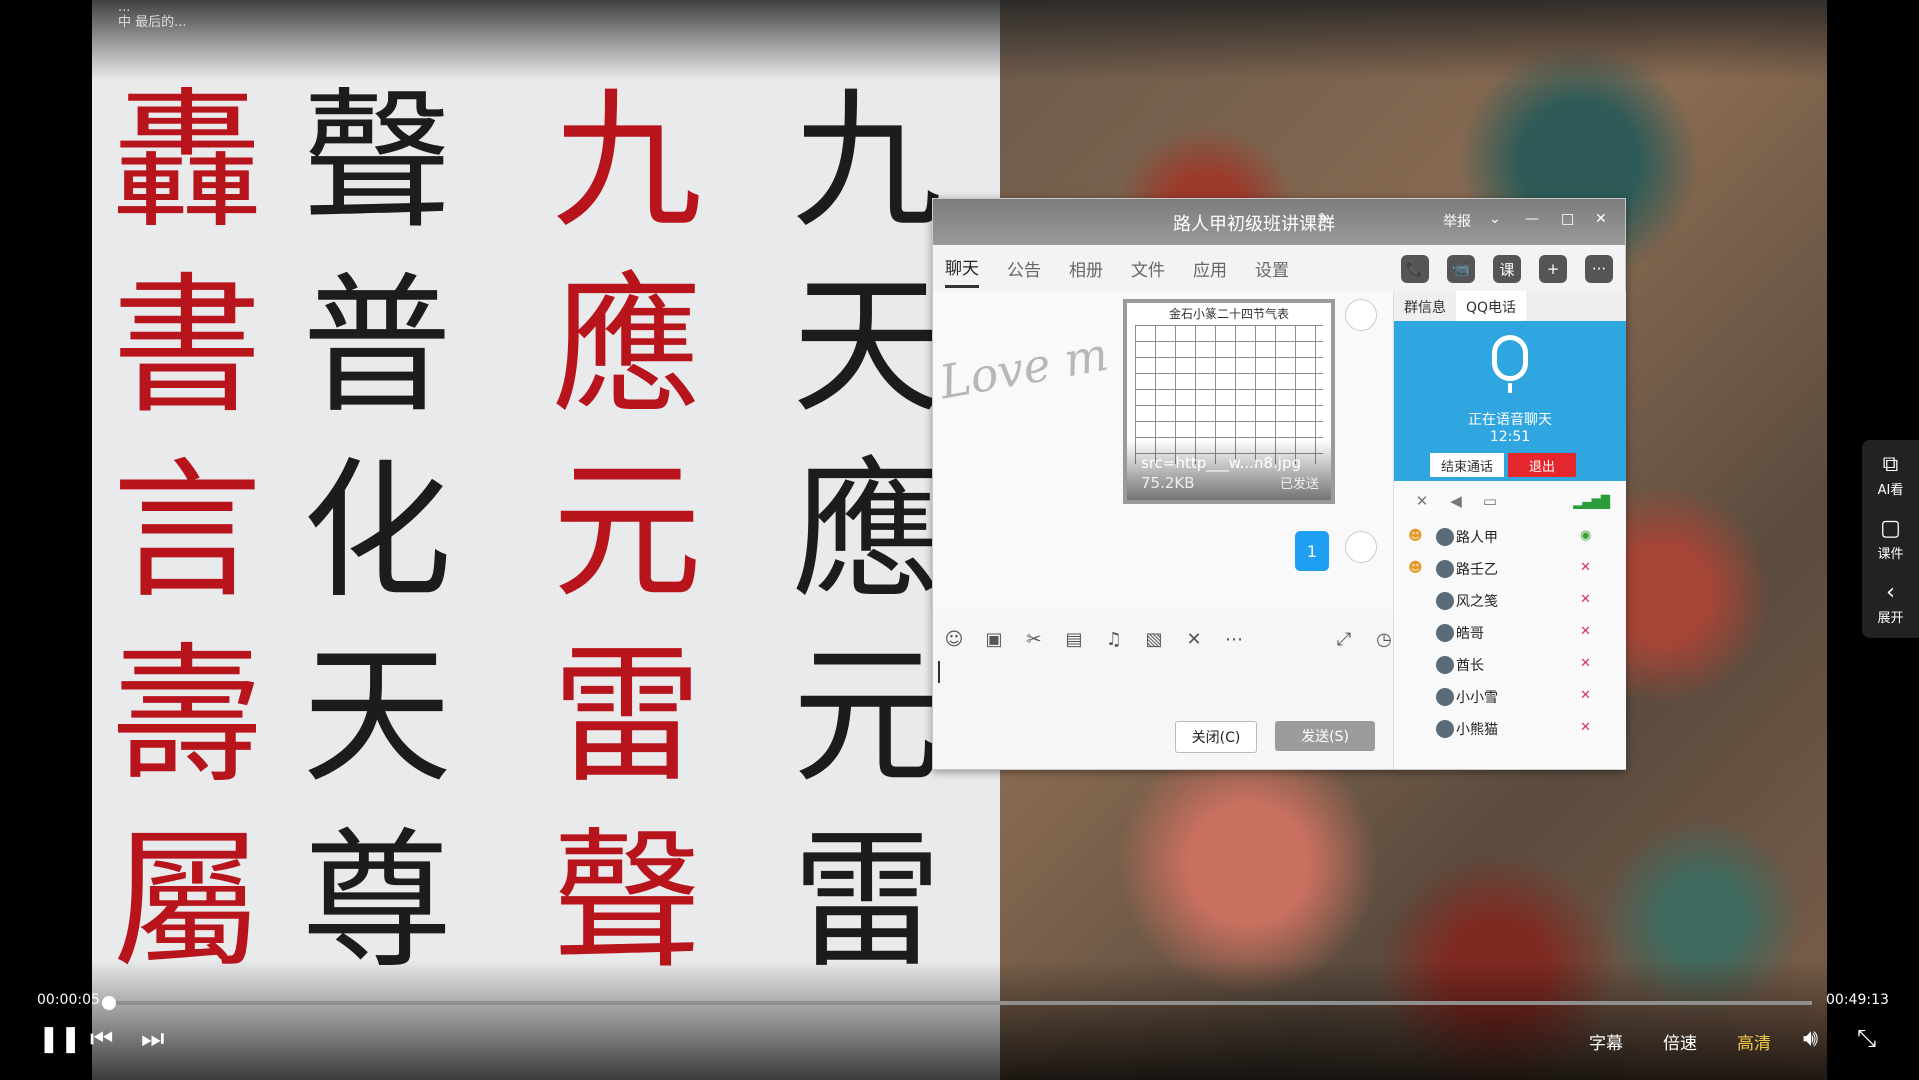 The height and width of the screenshot is (1080, 1919). Describe the element at coordinates (1344, 639) in the screenshot. I see `expand-icon: ⤢` at that location.